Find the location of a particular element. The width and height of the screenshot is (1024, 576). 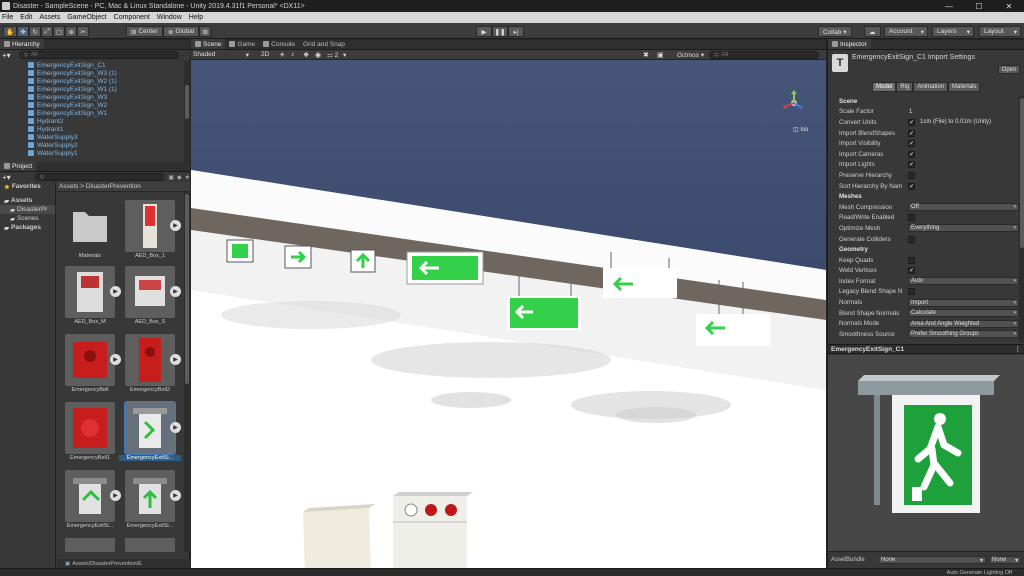

tab-materials: Materials is located at coordinates (964, 87).